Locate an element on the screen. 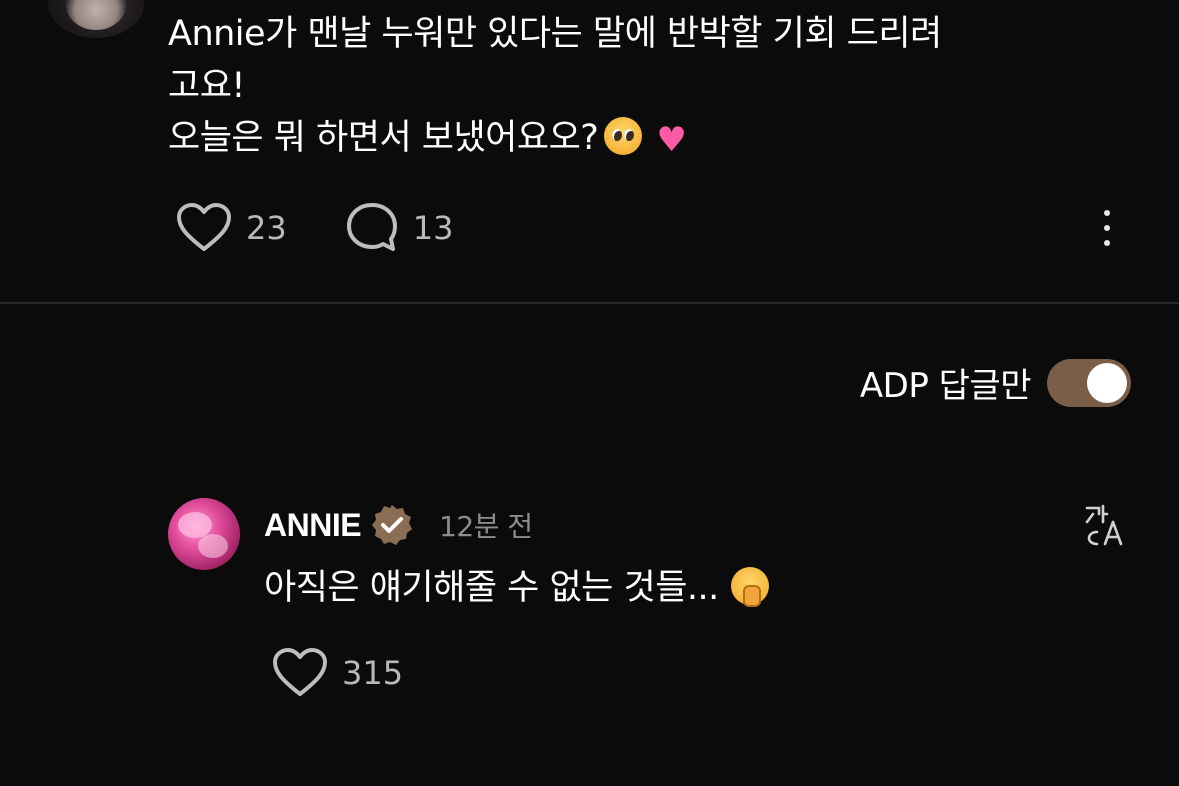 The width and height of the screenshot is (1179, 786). verified-badge-icon is located at coordinates (392, 525).